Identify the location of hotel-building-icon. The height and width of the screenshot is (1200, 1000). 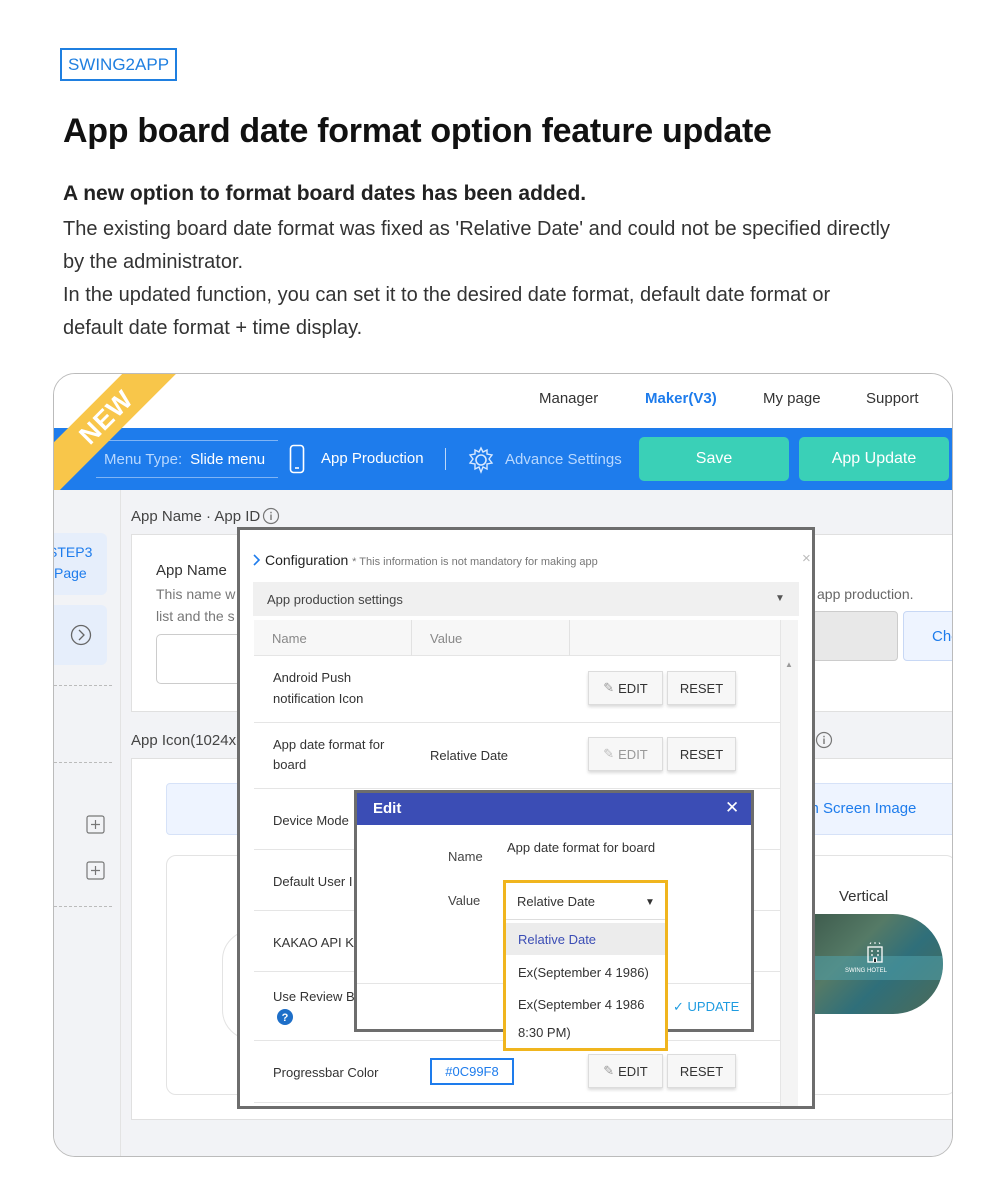
(875, 952).